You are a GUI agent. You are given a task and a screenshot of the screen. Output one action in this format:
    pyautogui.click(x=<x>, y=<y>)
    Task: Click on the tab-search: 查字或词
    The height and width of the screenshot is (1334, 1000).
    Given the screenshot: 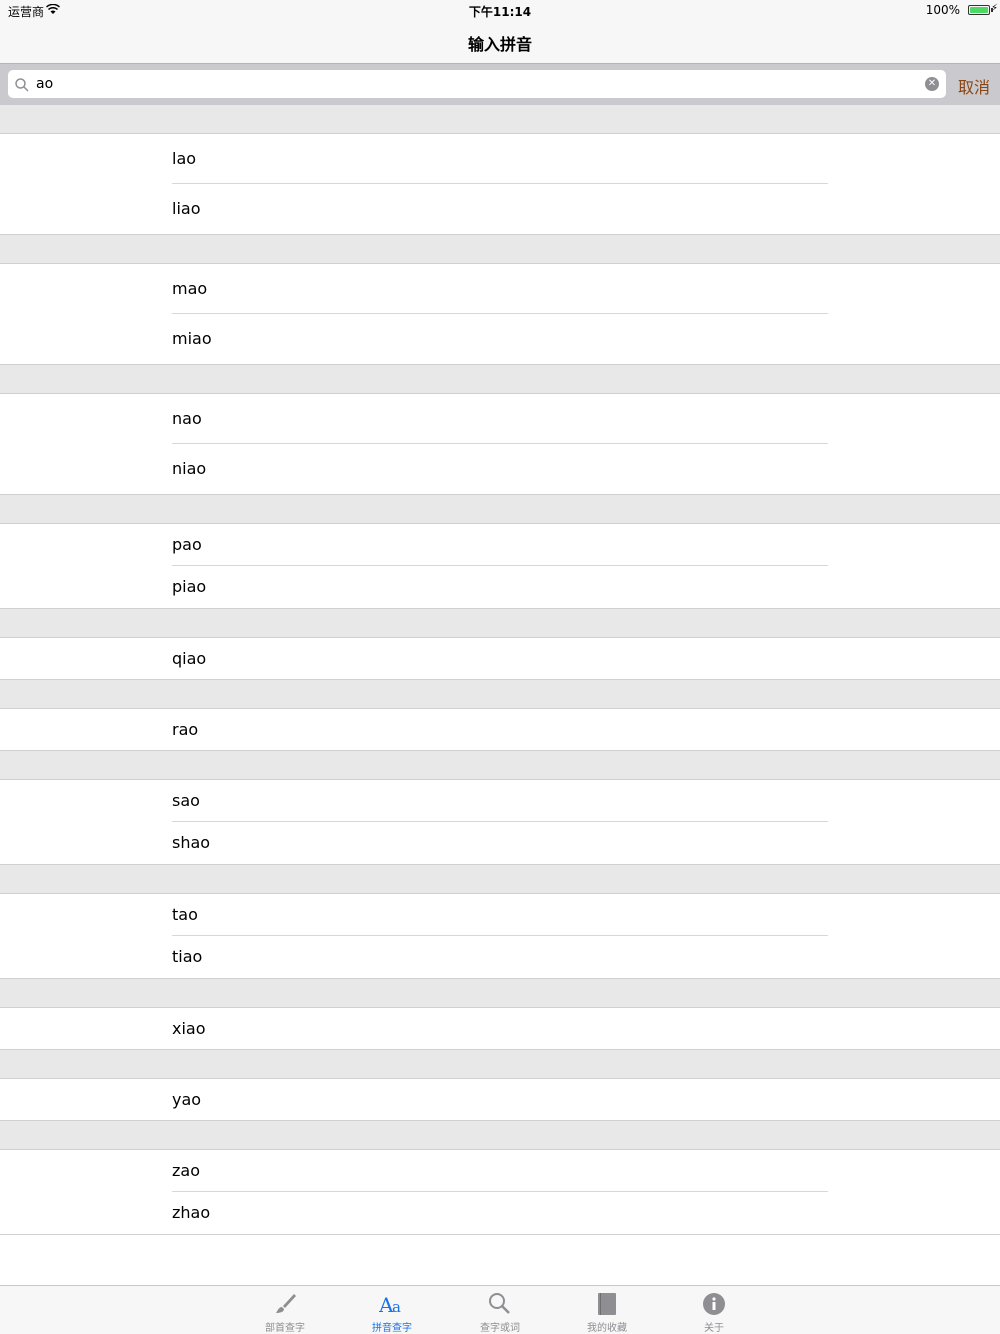 What is the action you would take?
    pyautogui.click(x=500, y=1310)
    